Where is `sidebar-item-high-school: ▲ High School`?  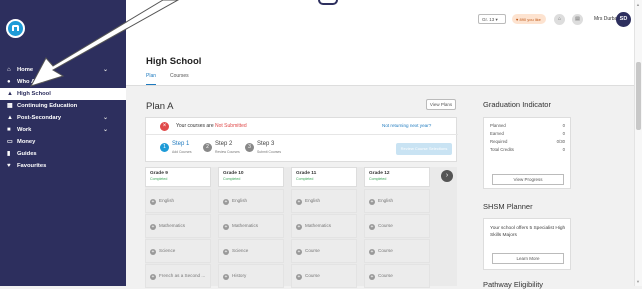
sidebar-item-high-school: ▲ High School is located at coordinates (63, 94).